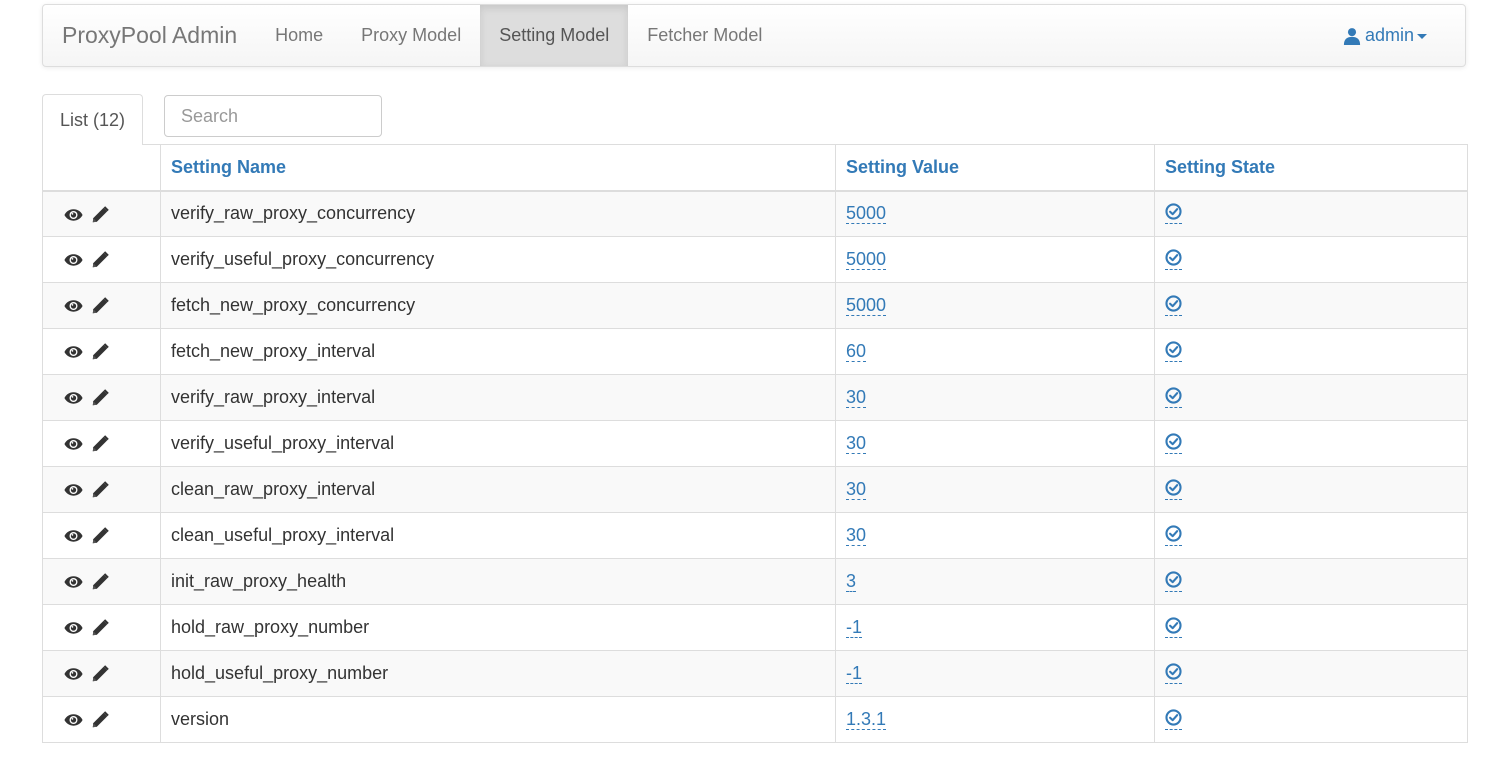 Image resolution: width=1493 pixels, height=766 pixels. What do you see at coordinates (498, 627) in the screenshot?
I see `setting-name-cell: hold_raw_proxy_number` at bounding box center [498, 627].